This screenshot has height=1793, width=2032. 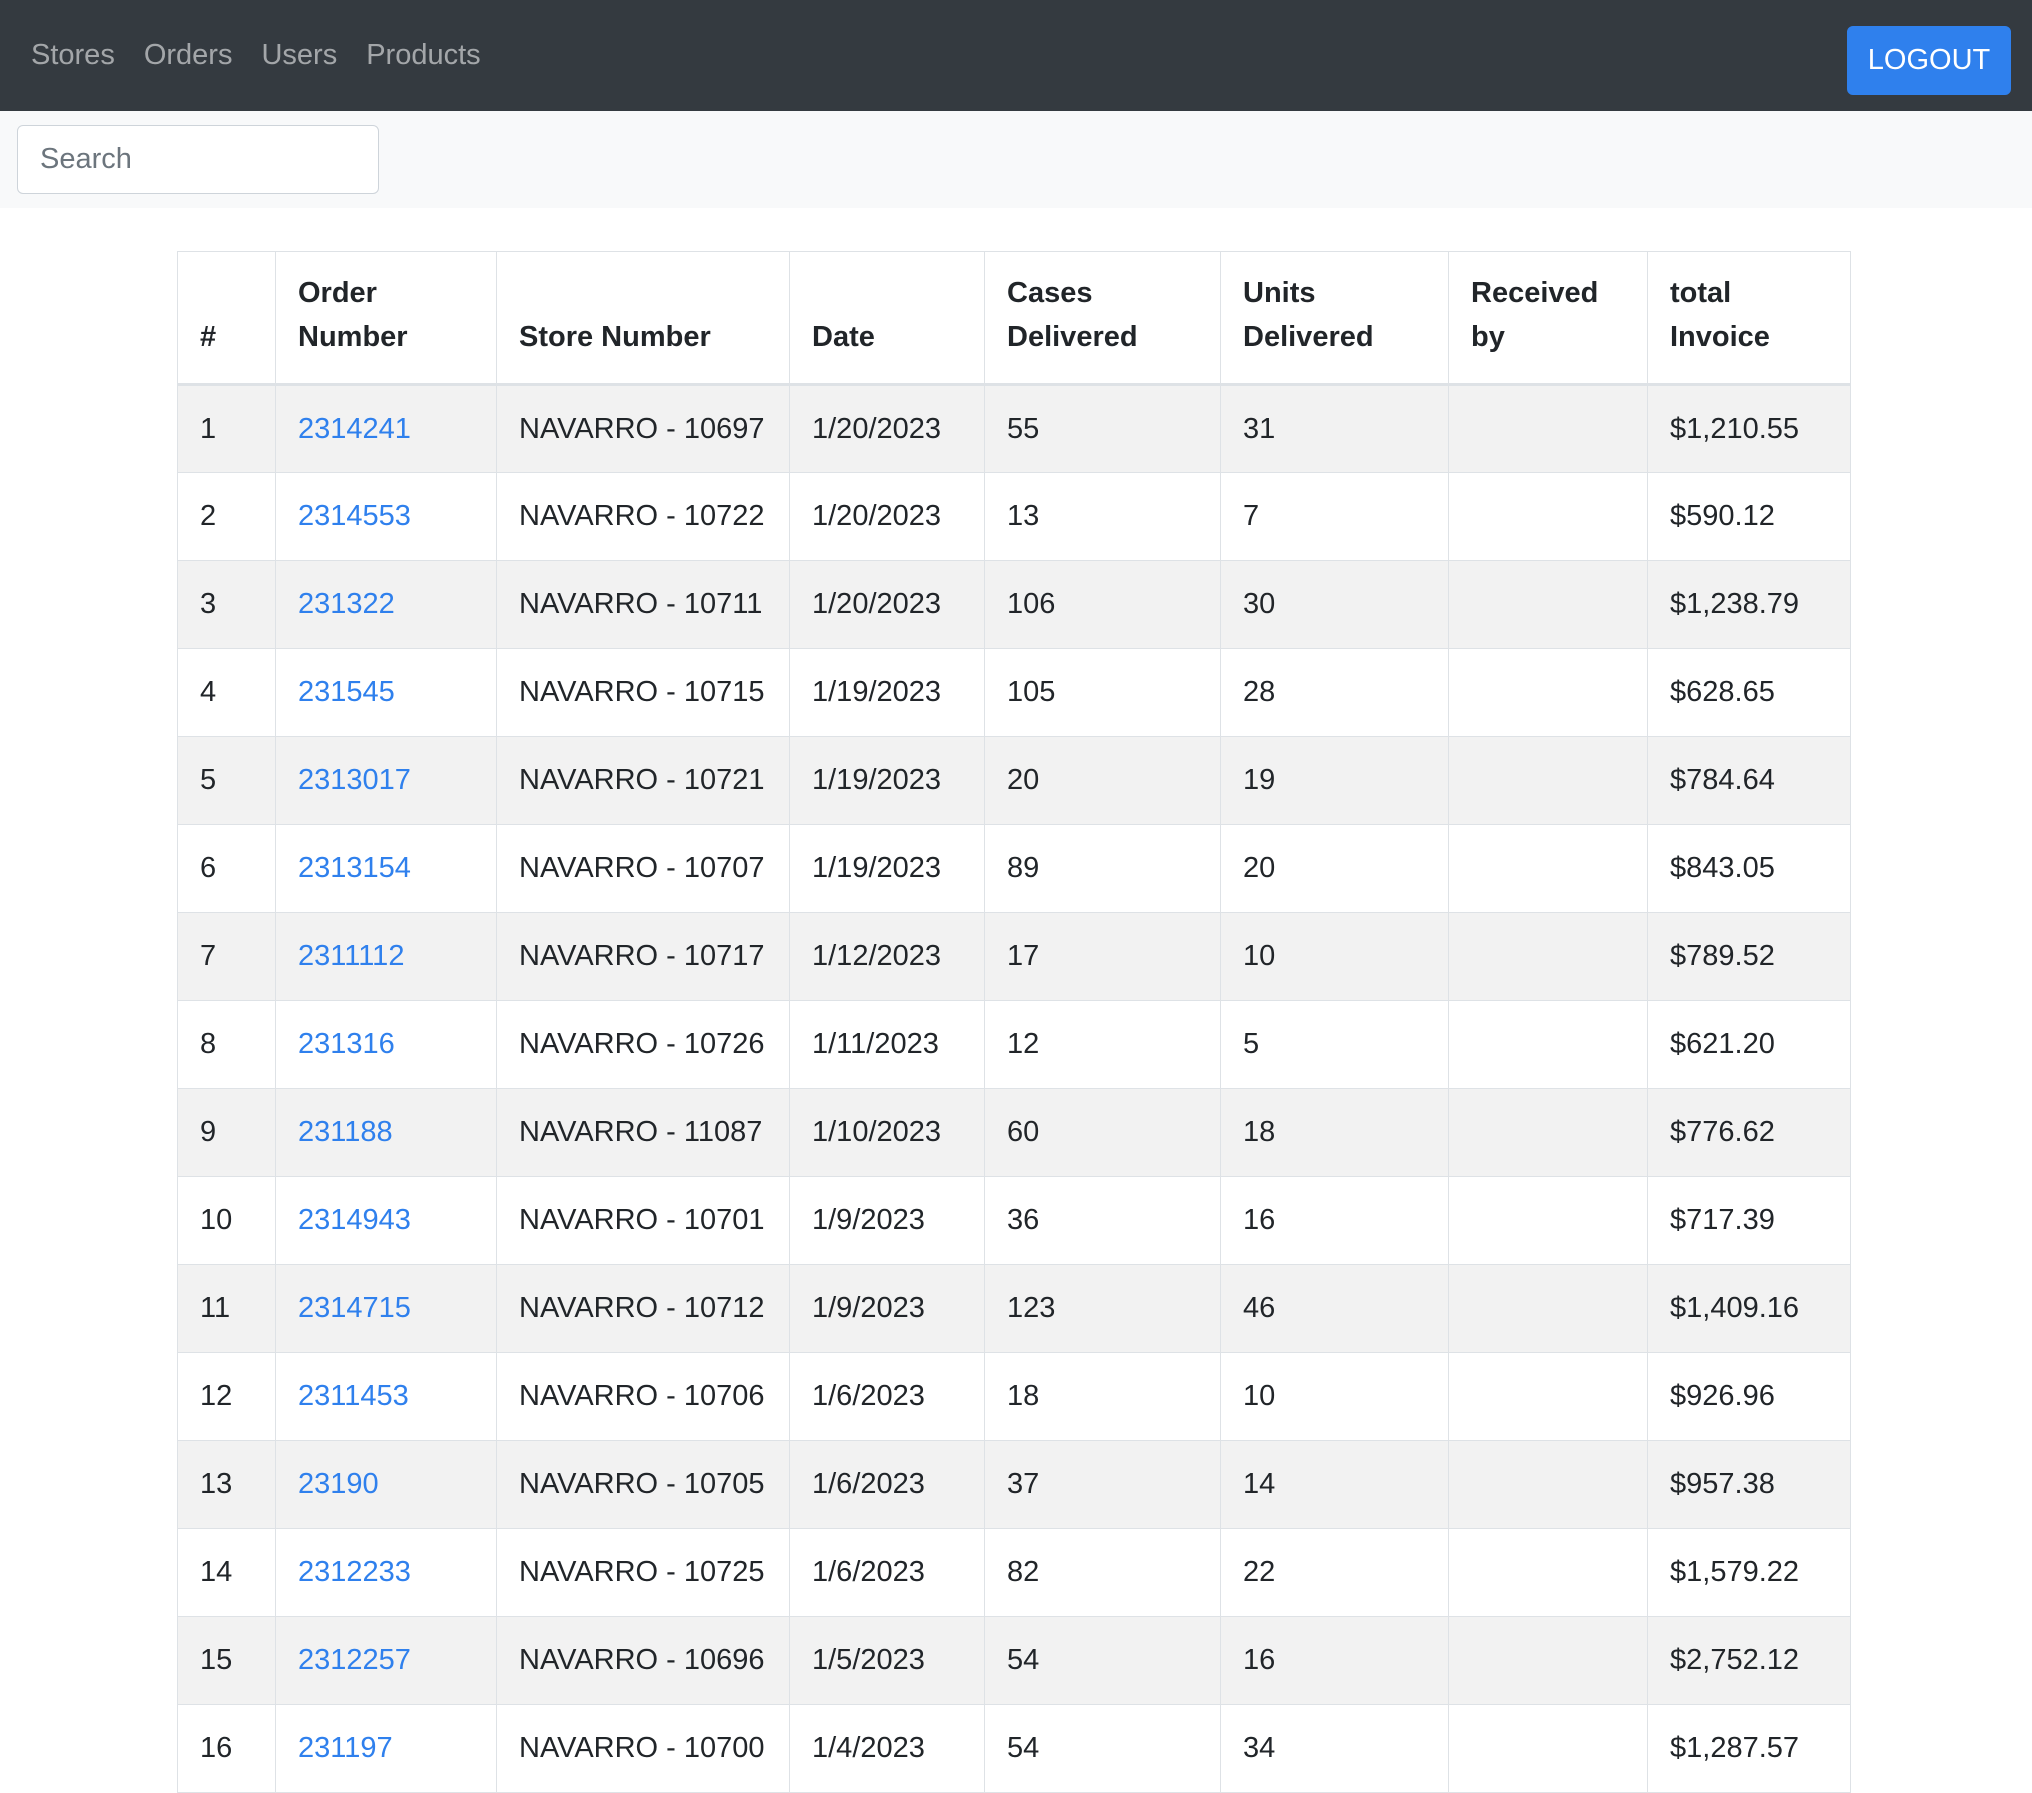 I want to click on cell-store-number: NAVARRO - 10706, so click(x=643, y=1396).